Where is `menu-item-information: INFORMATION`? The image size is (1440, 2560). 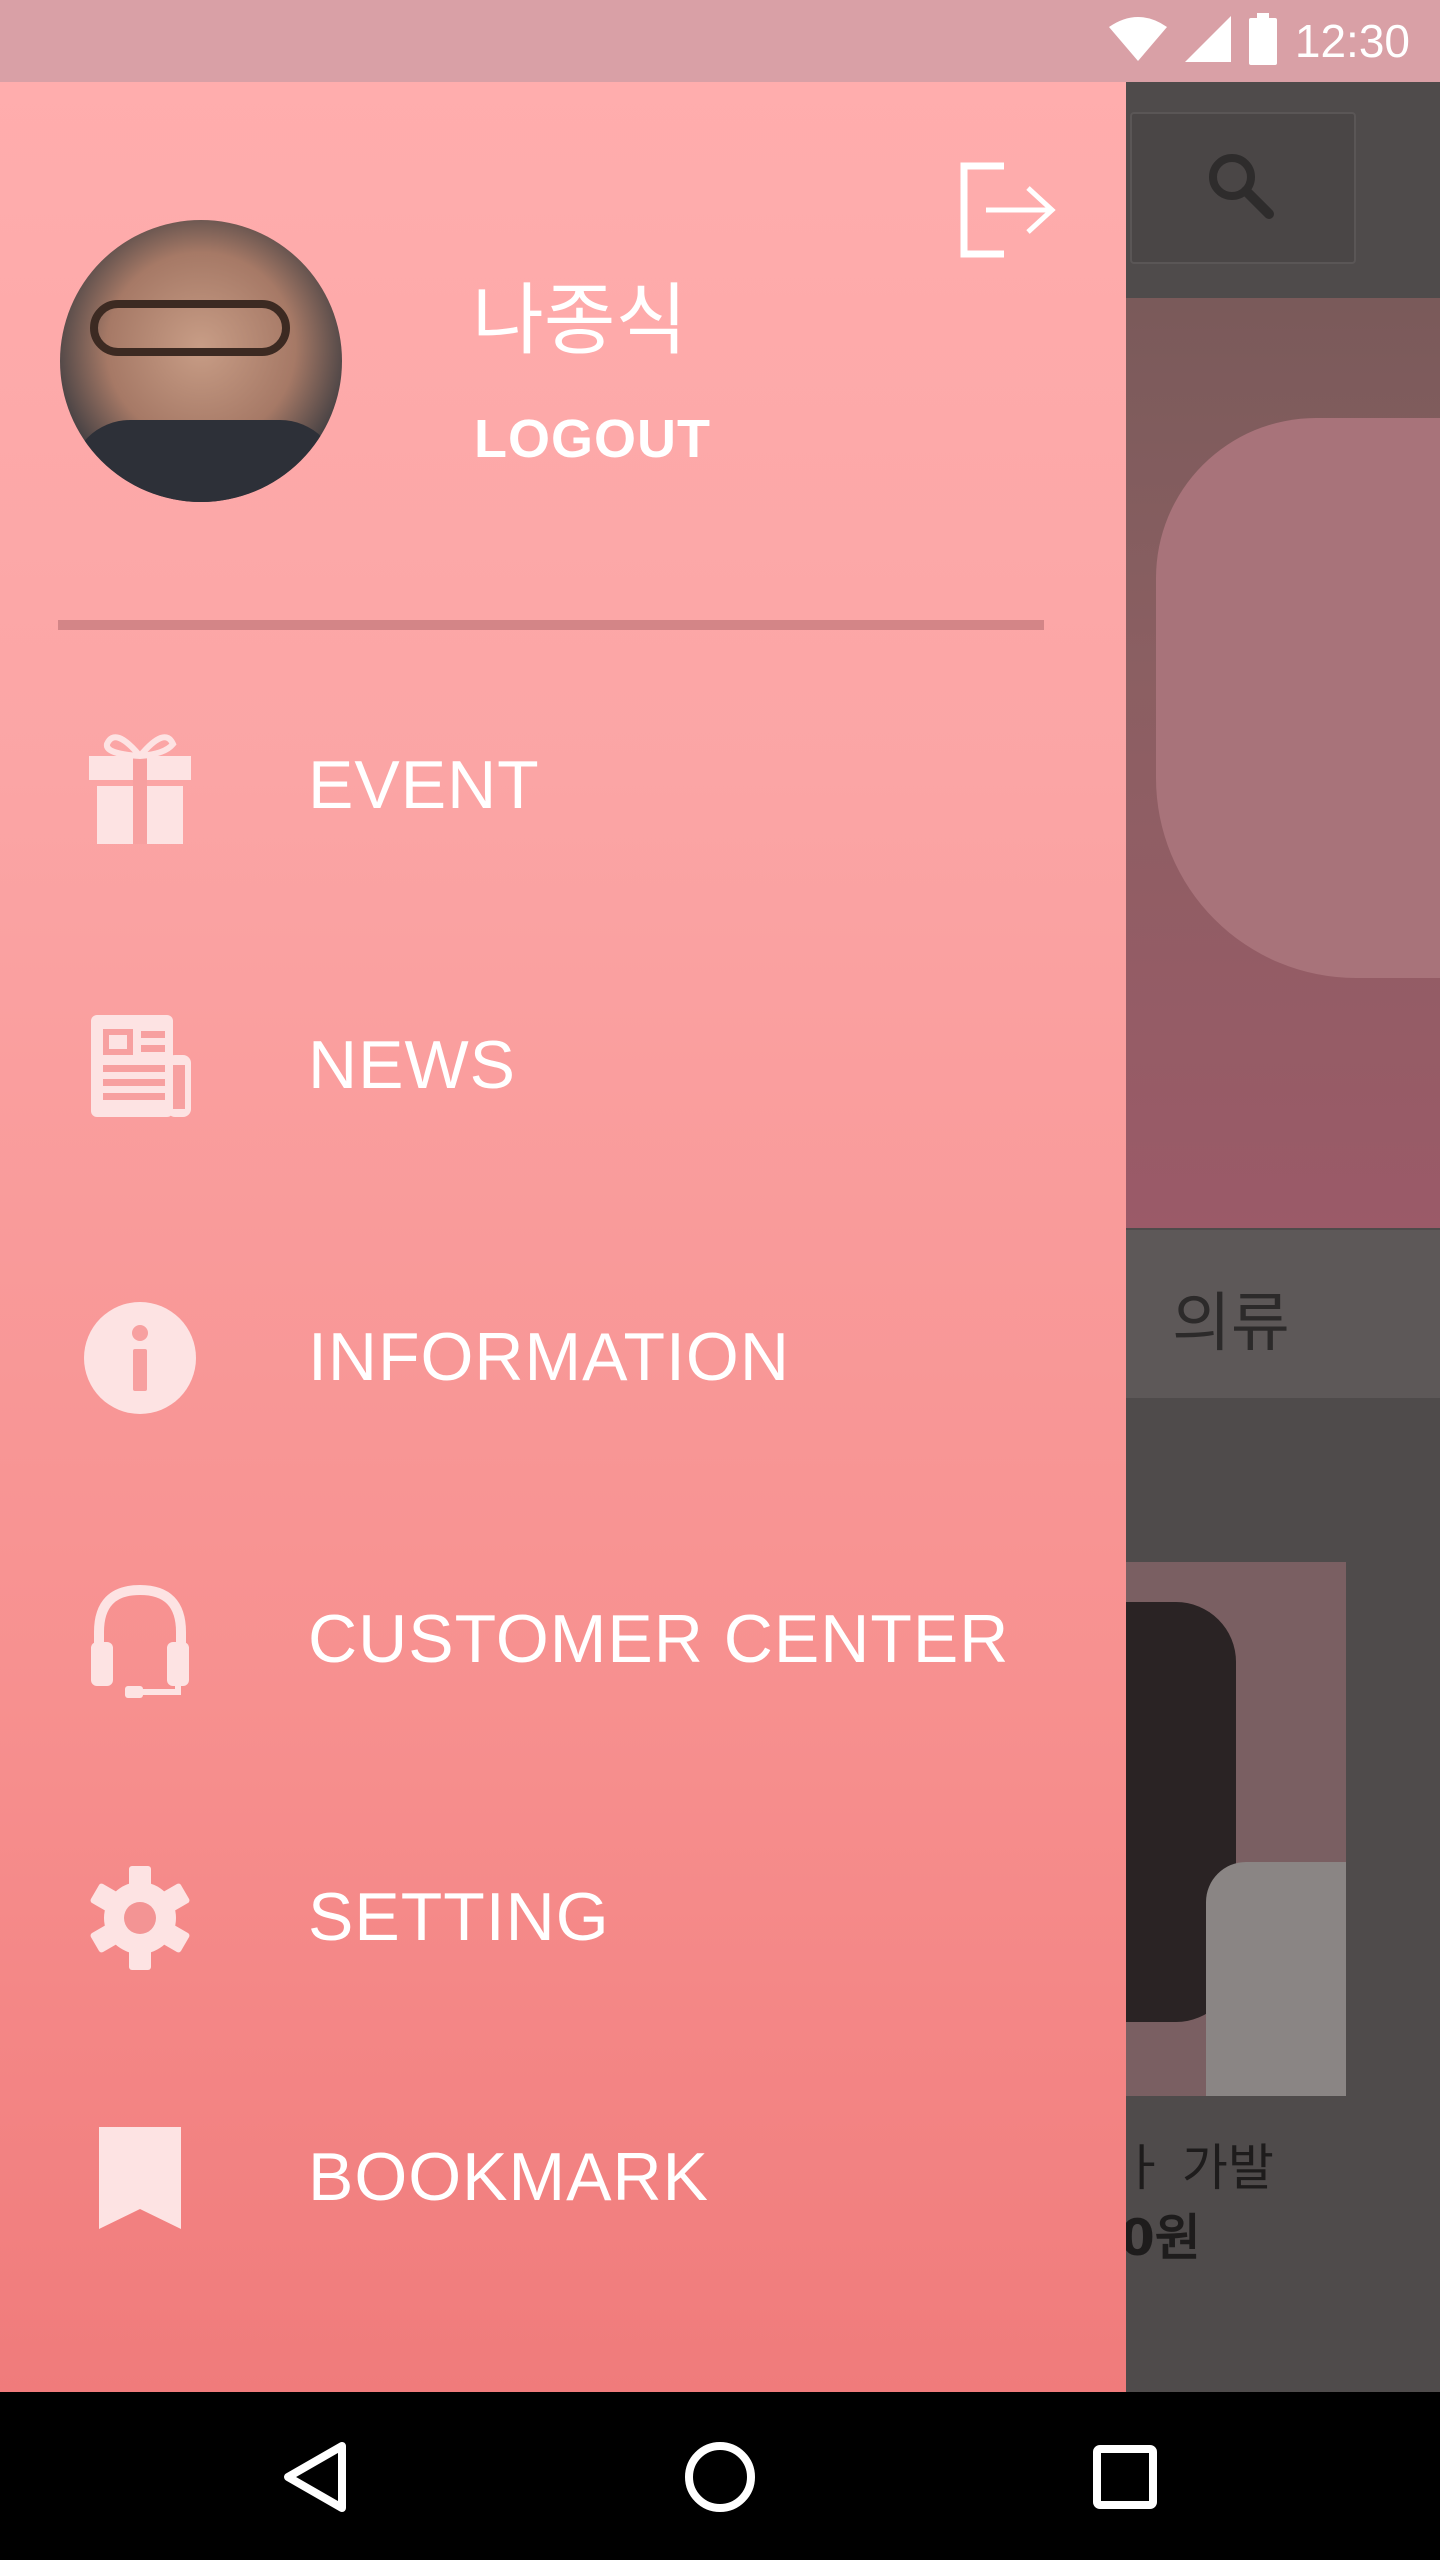 menu-item-information: INFORMATION is located at coordinates (563, 1358).